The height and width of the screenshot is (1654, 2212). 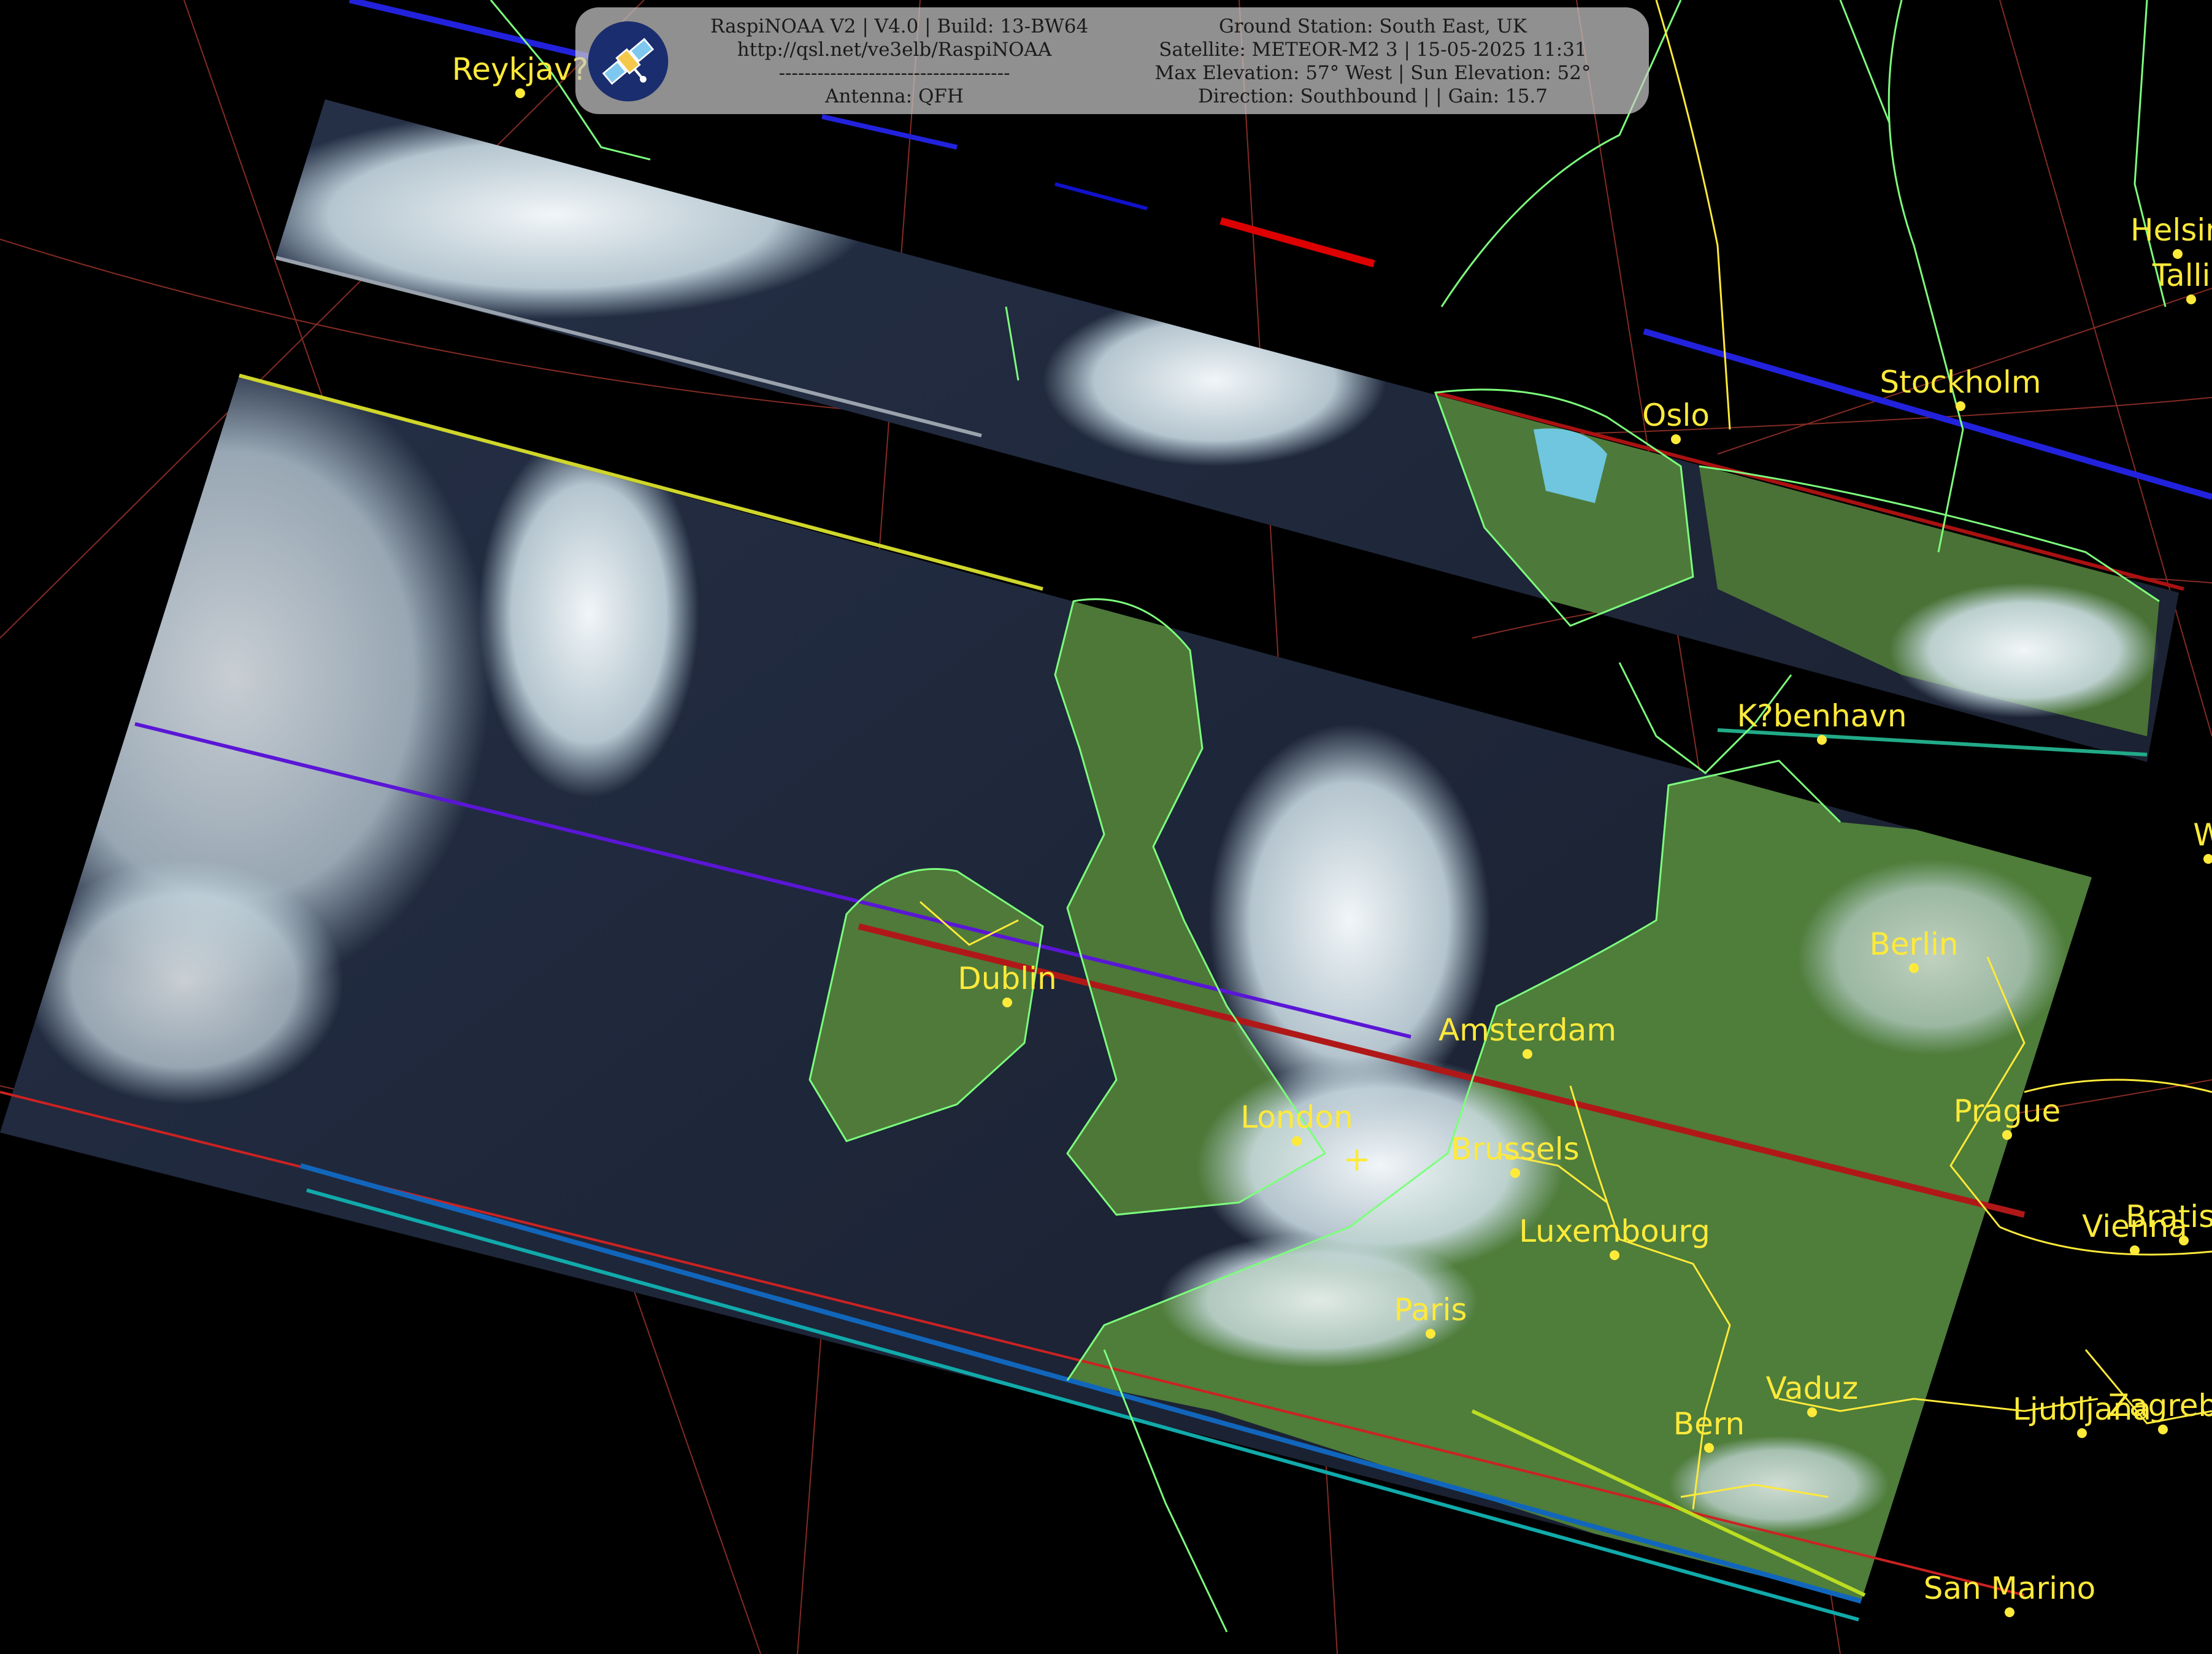 I want to click on header-antenna-line: Antenna: QFH, so click(x=894, y=96).